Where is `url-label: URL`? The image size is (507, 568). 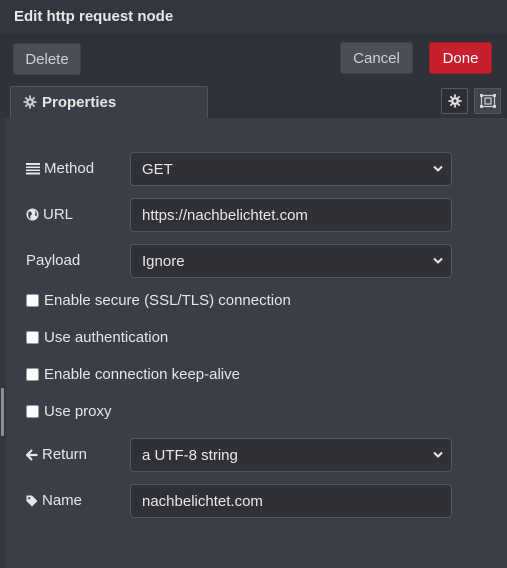
url-label: URL is located at coordinates (58, 214).